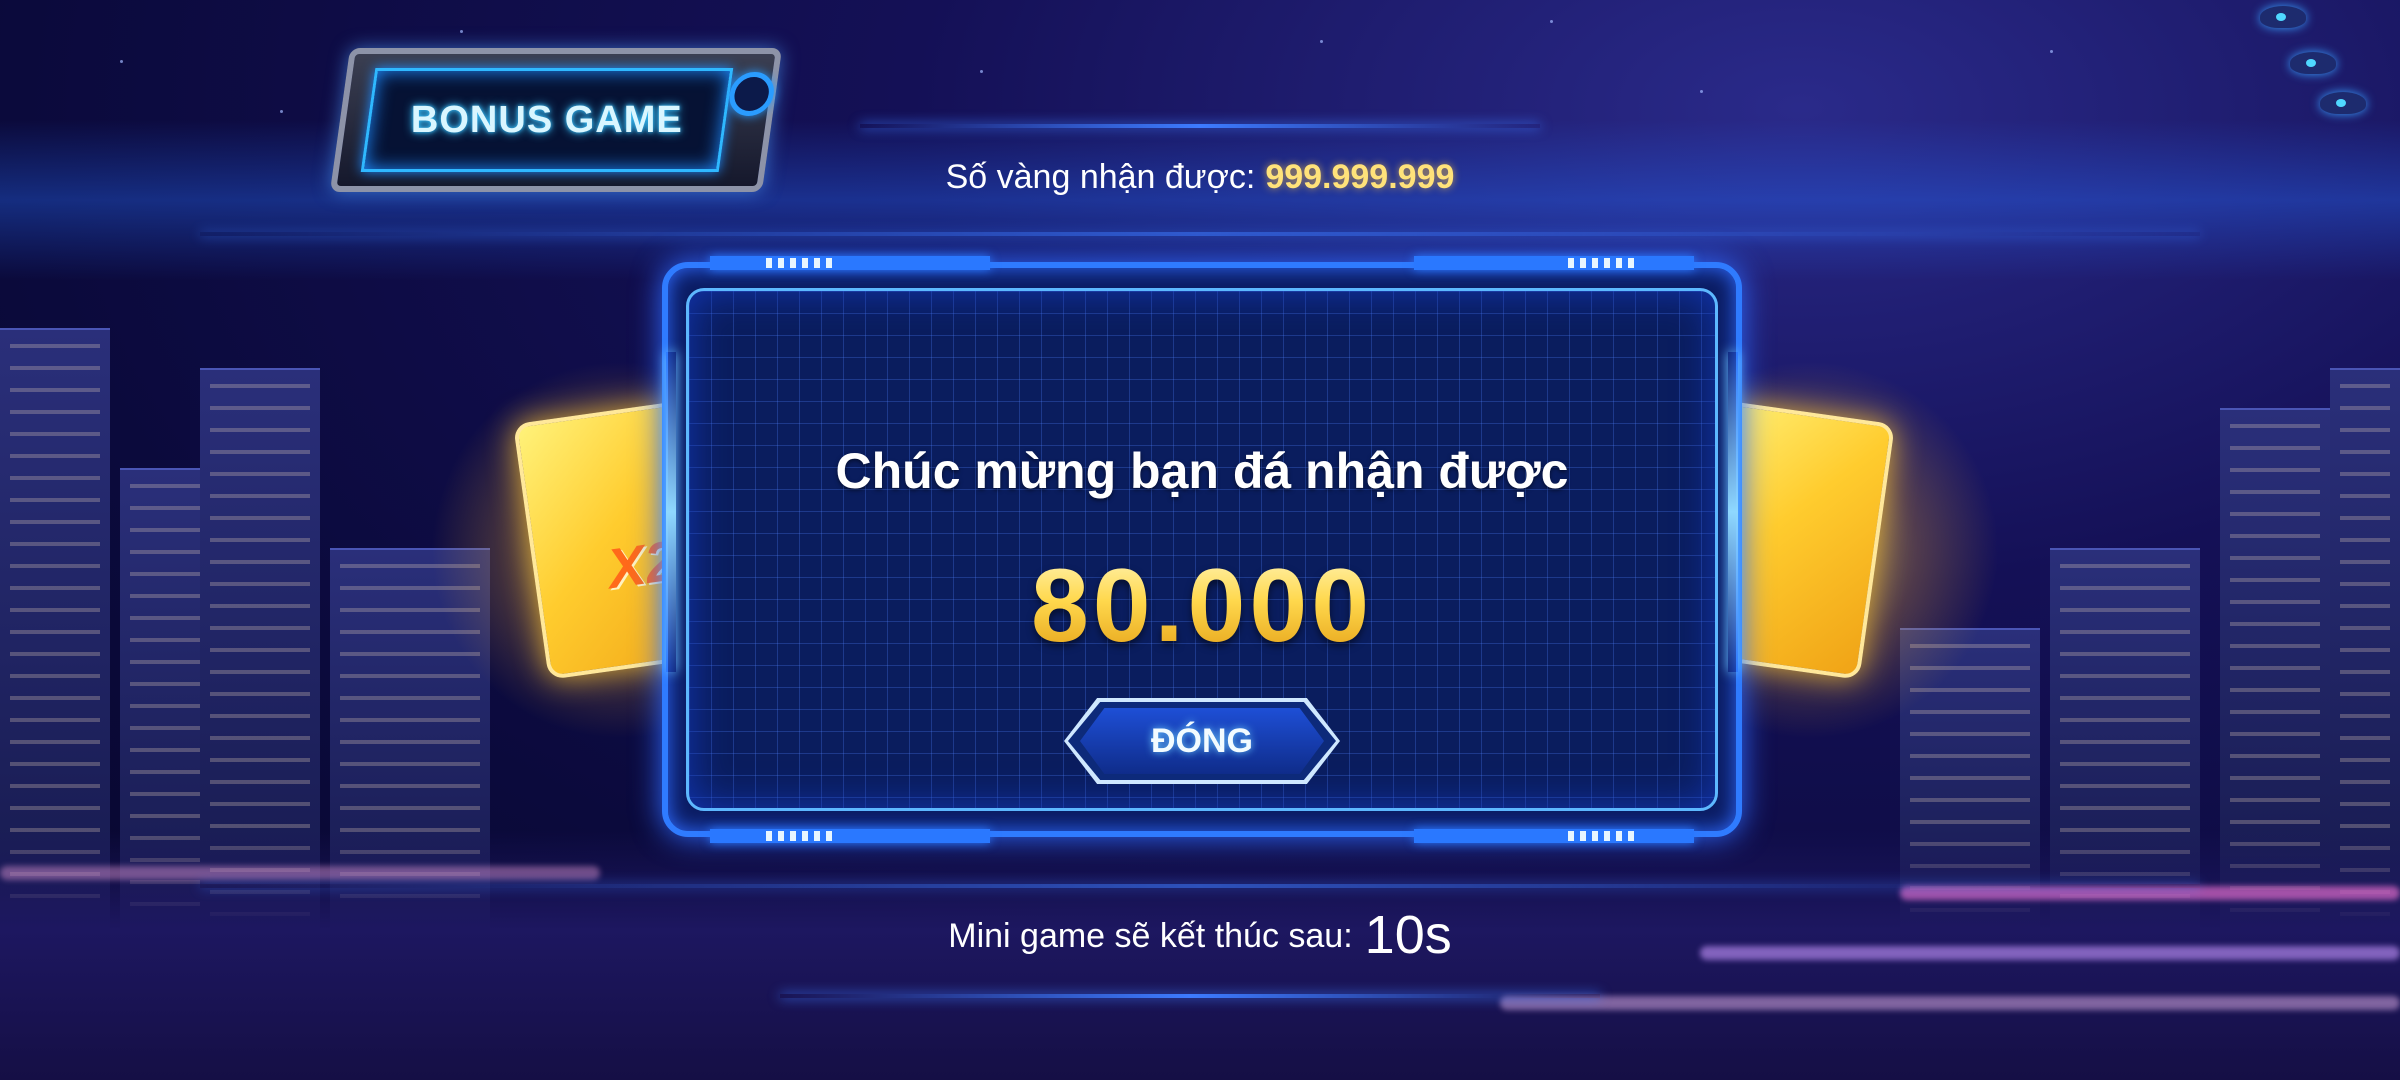  I want to click on close-button-label: ĐÓNG, so click(1202, 740).